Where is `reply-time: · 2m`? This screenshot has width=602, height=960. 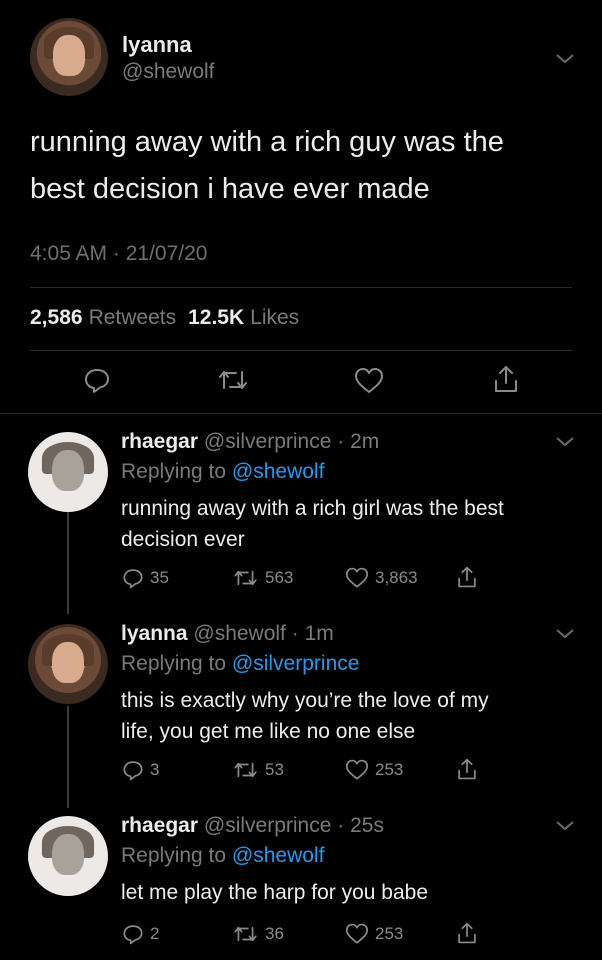
reply-time: · 2m is located at coordinates (358, 441).